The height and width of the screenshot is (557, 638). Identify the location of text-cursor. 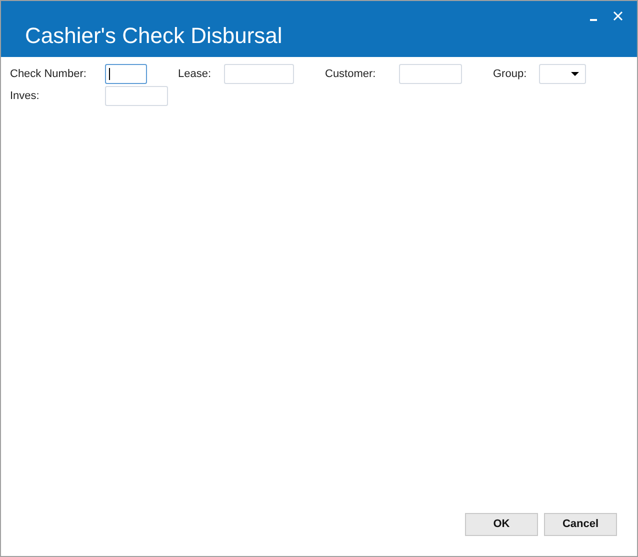
(109, 74).